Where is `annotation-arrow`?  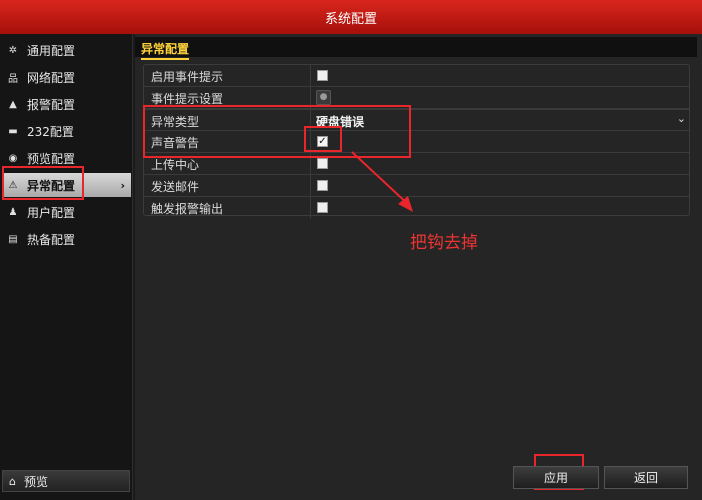 annotation-arrow is located at coordinates (382, 181).